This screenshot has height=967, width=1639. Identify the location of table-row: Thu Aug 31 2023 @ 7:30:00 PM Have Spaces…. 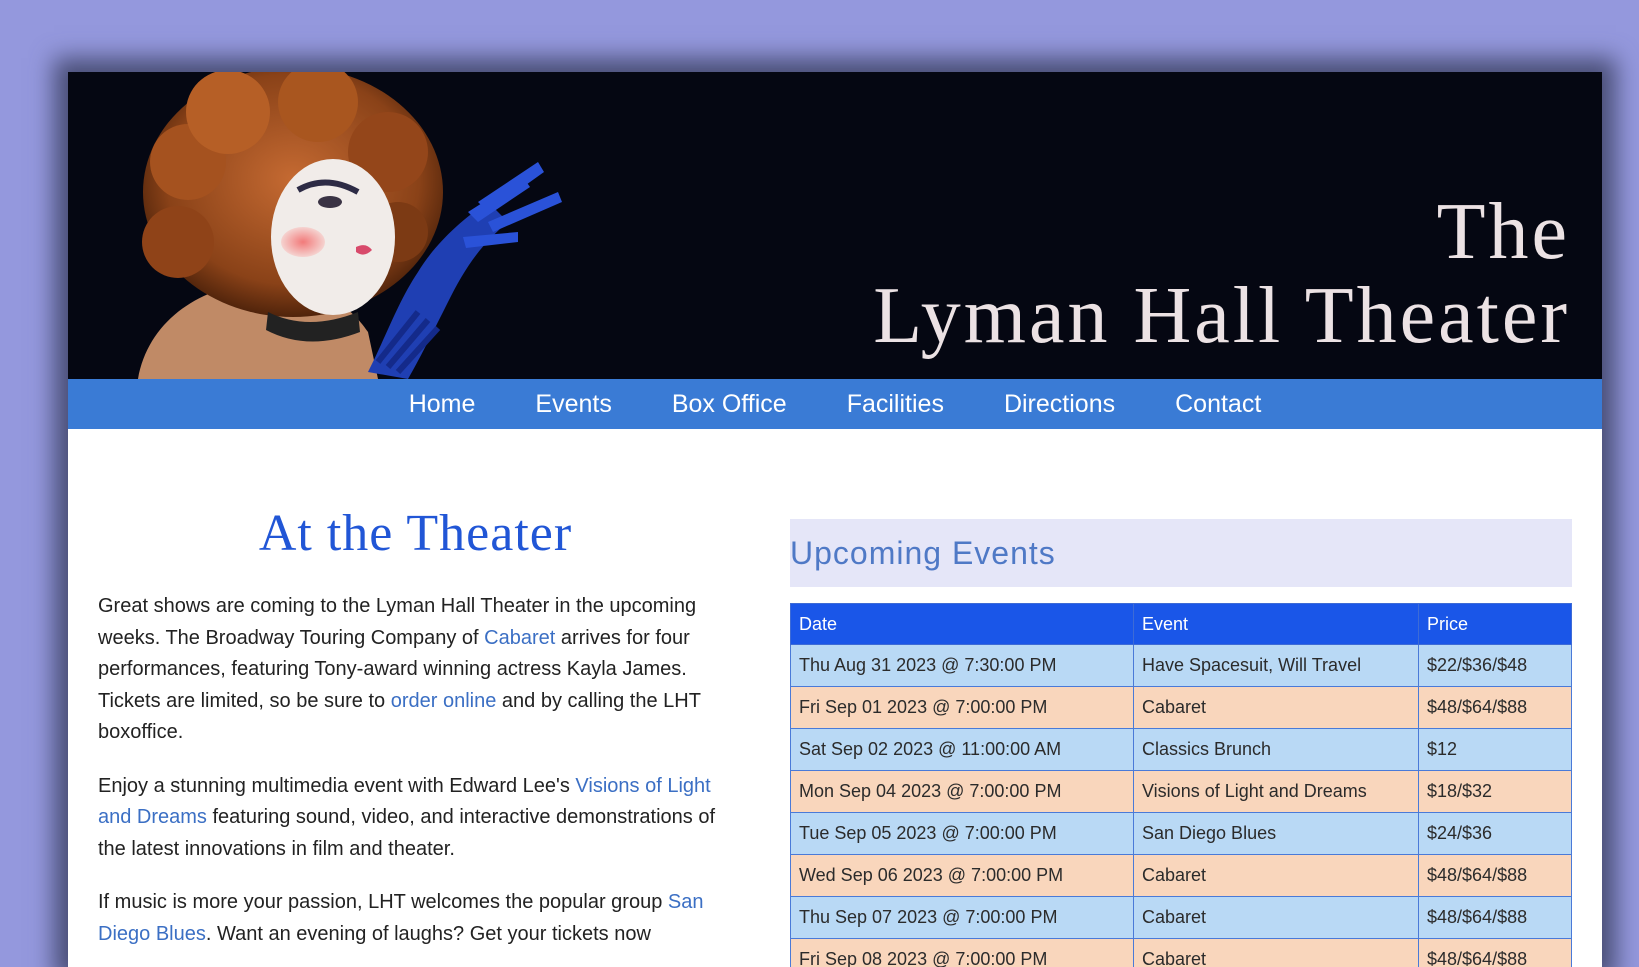
(1181, 666).